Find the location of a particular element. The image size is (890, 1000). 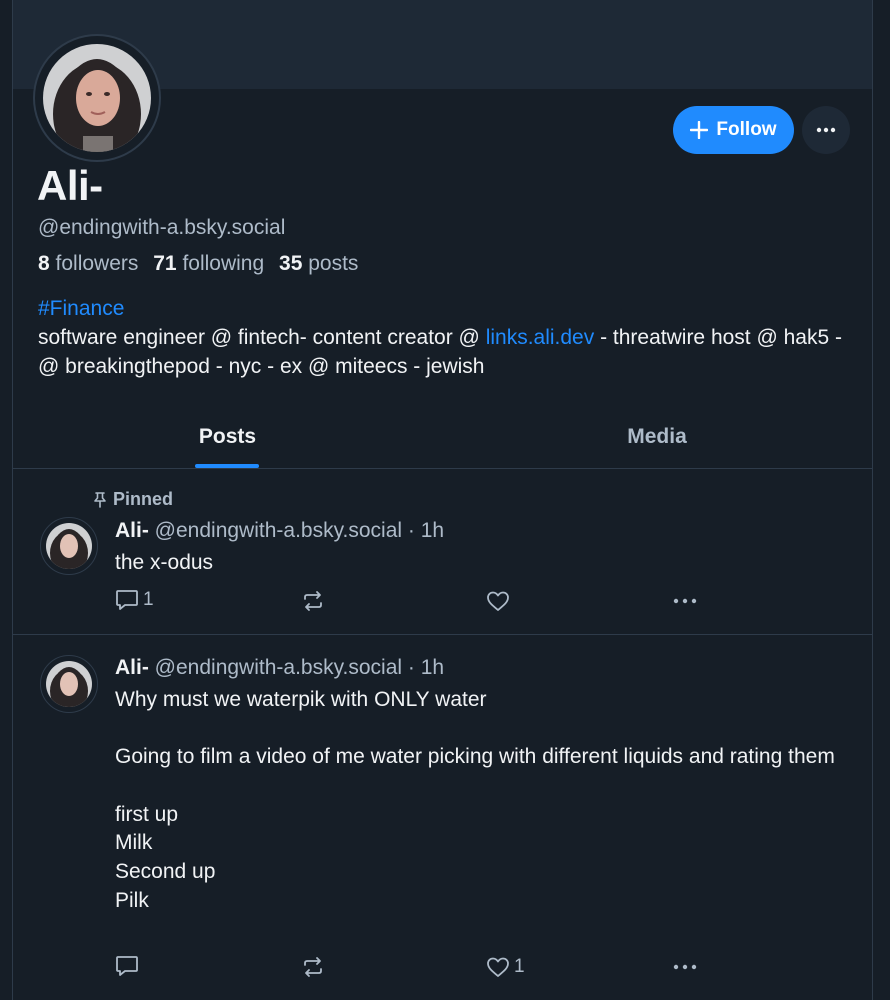

like-button is located at coordinates (500, 601).